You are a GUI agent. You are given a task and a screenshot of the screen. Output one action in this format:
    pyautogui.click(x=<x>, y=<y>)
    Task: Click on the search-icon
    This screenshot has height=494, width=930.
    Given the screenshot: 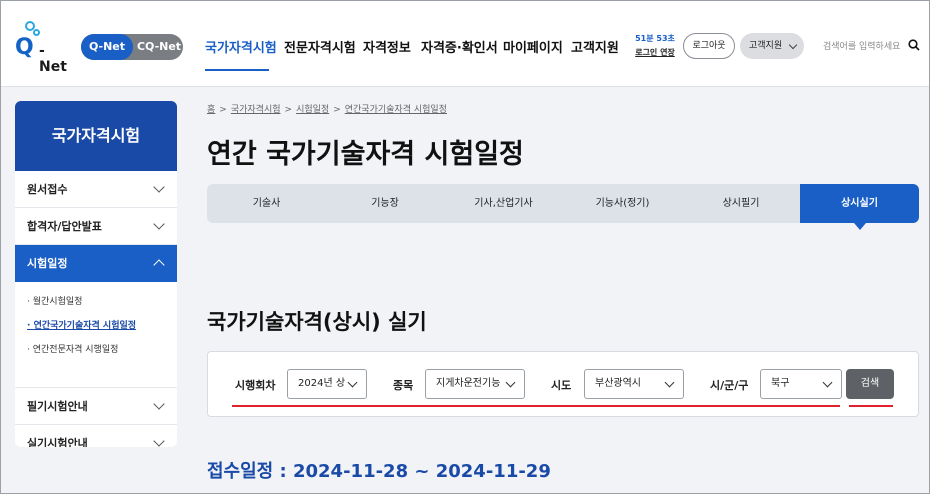 What is the action you would take?
    pyautogui.click(x=914, y=45)
    